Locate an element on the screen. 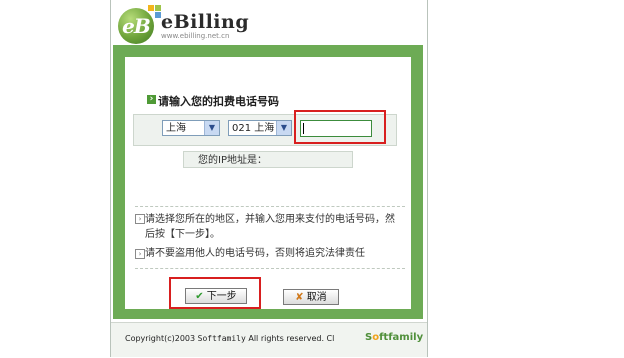  softfamily-logo: Softfamily is located at coordinates (394, 337).